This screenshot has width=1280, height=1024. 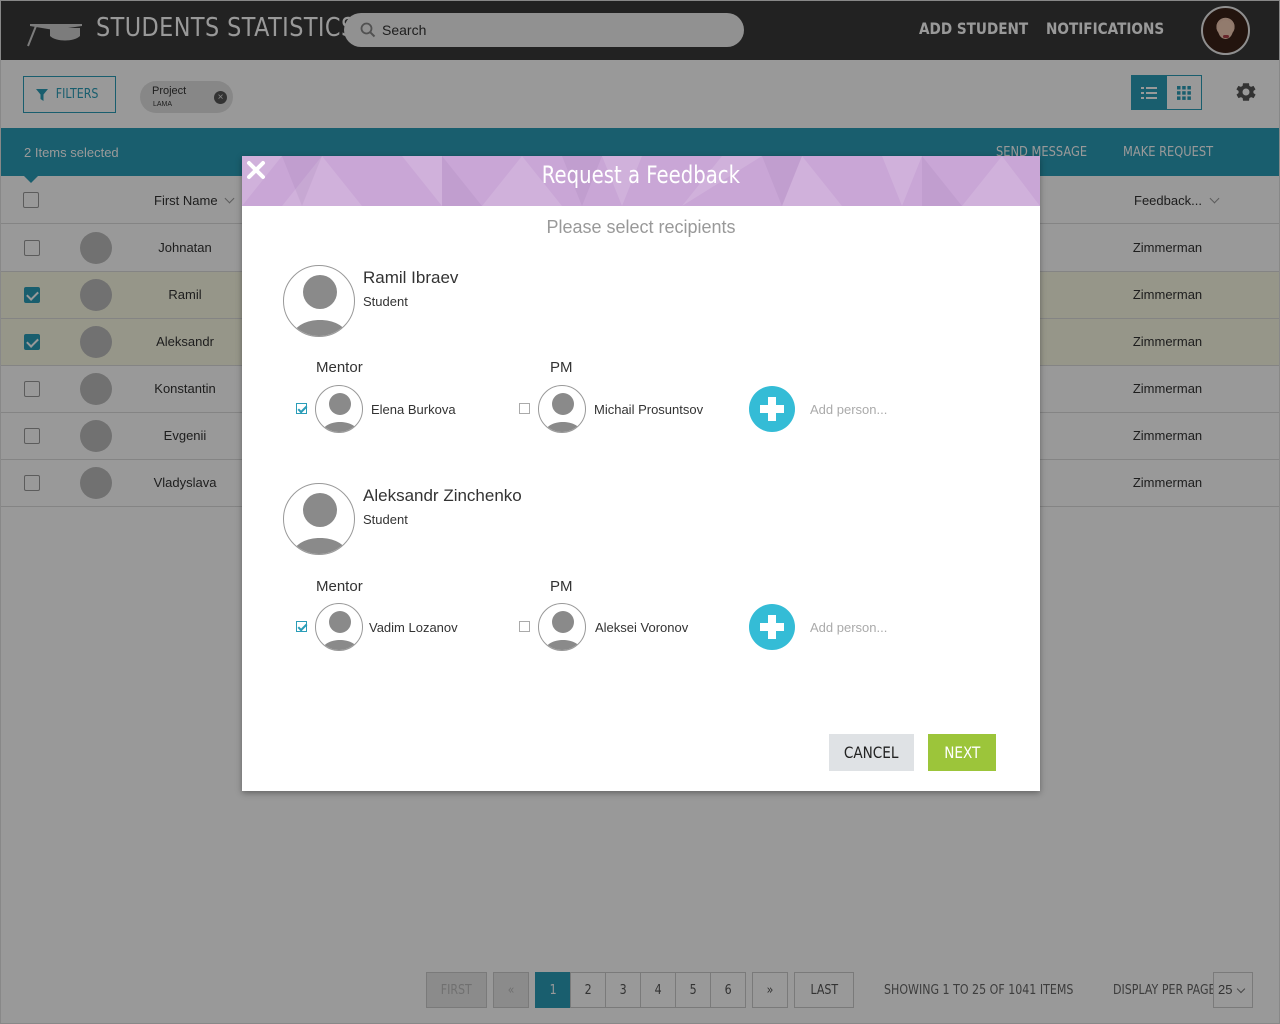 I want to click on modal-header: Request a Feedback, so click(x=641, y=181).